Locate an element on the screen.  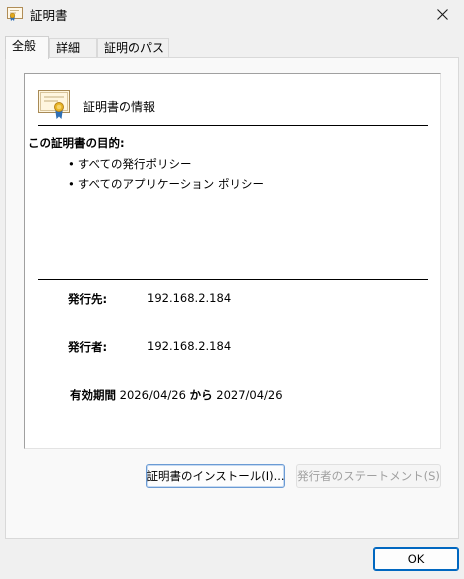
validity-line: 有効期間 2026/04/26 から 2027/04/26 is located at coordinates (176, 395).